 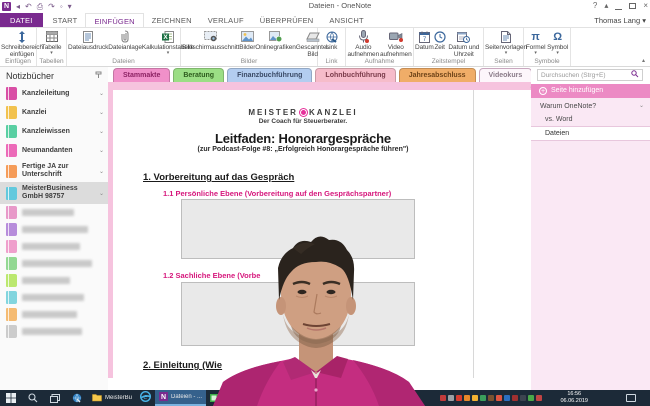 What do you see at coordinates (226, 20) in the screenshot?
I see `ribbon-tab-verlauf: VERLAUF` at bounding box center [226, 20].